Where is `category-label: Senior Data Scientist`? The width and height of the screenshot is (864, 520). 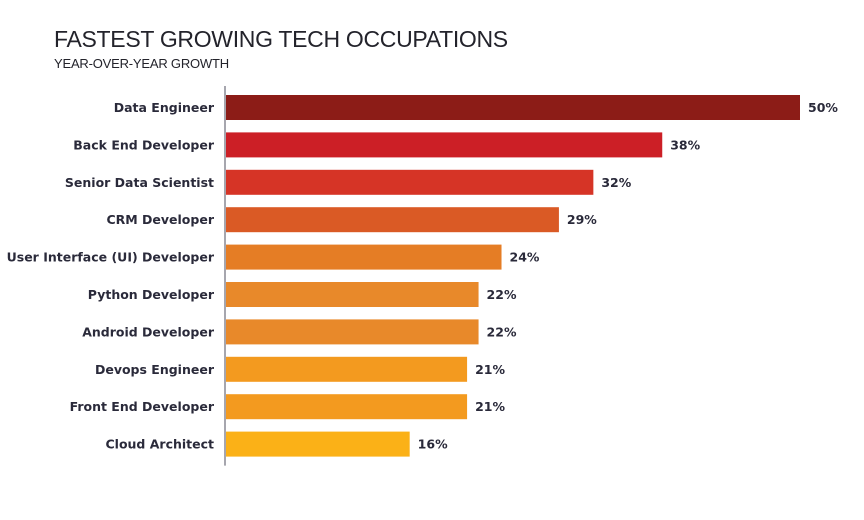
category-label: Senior Data Scientist is located at coordinates (139, 182).